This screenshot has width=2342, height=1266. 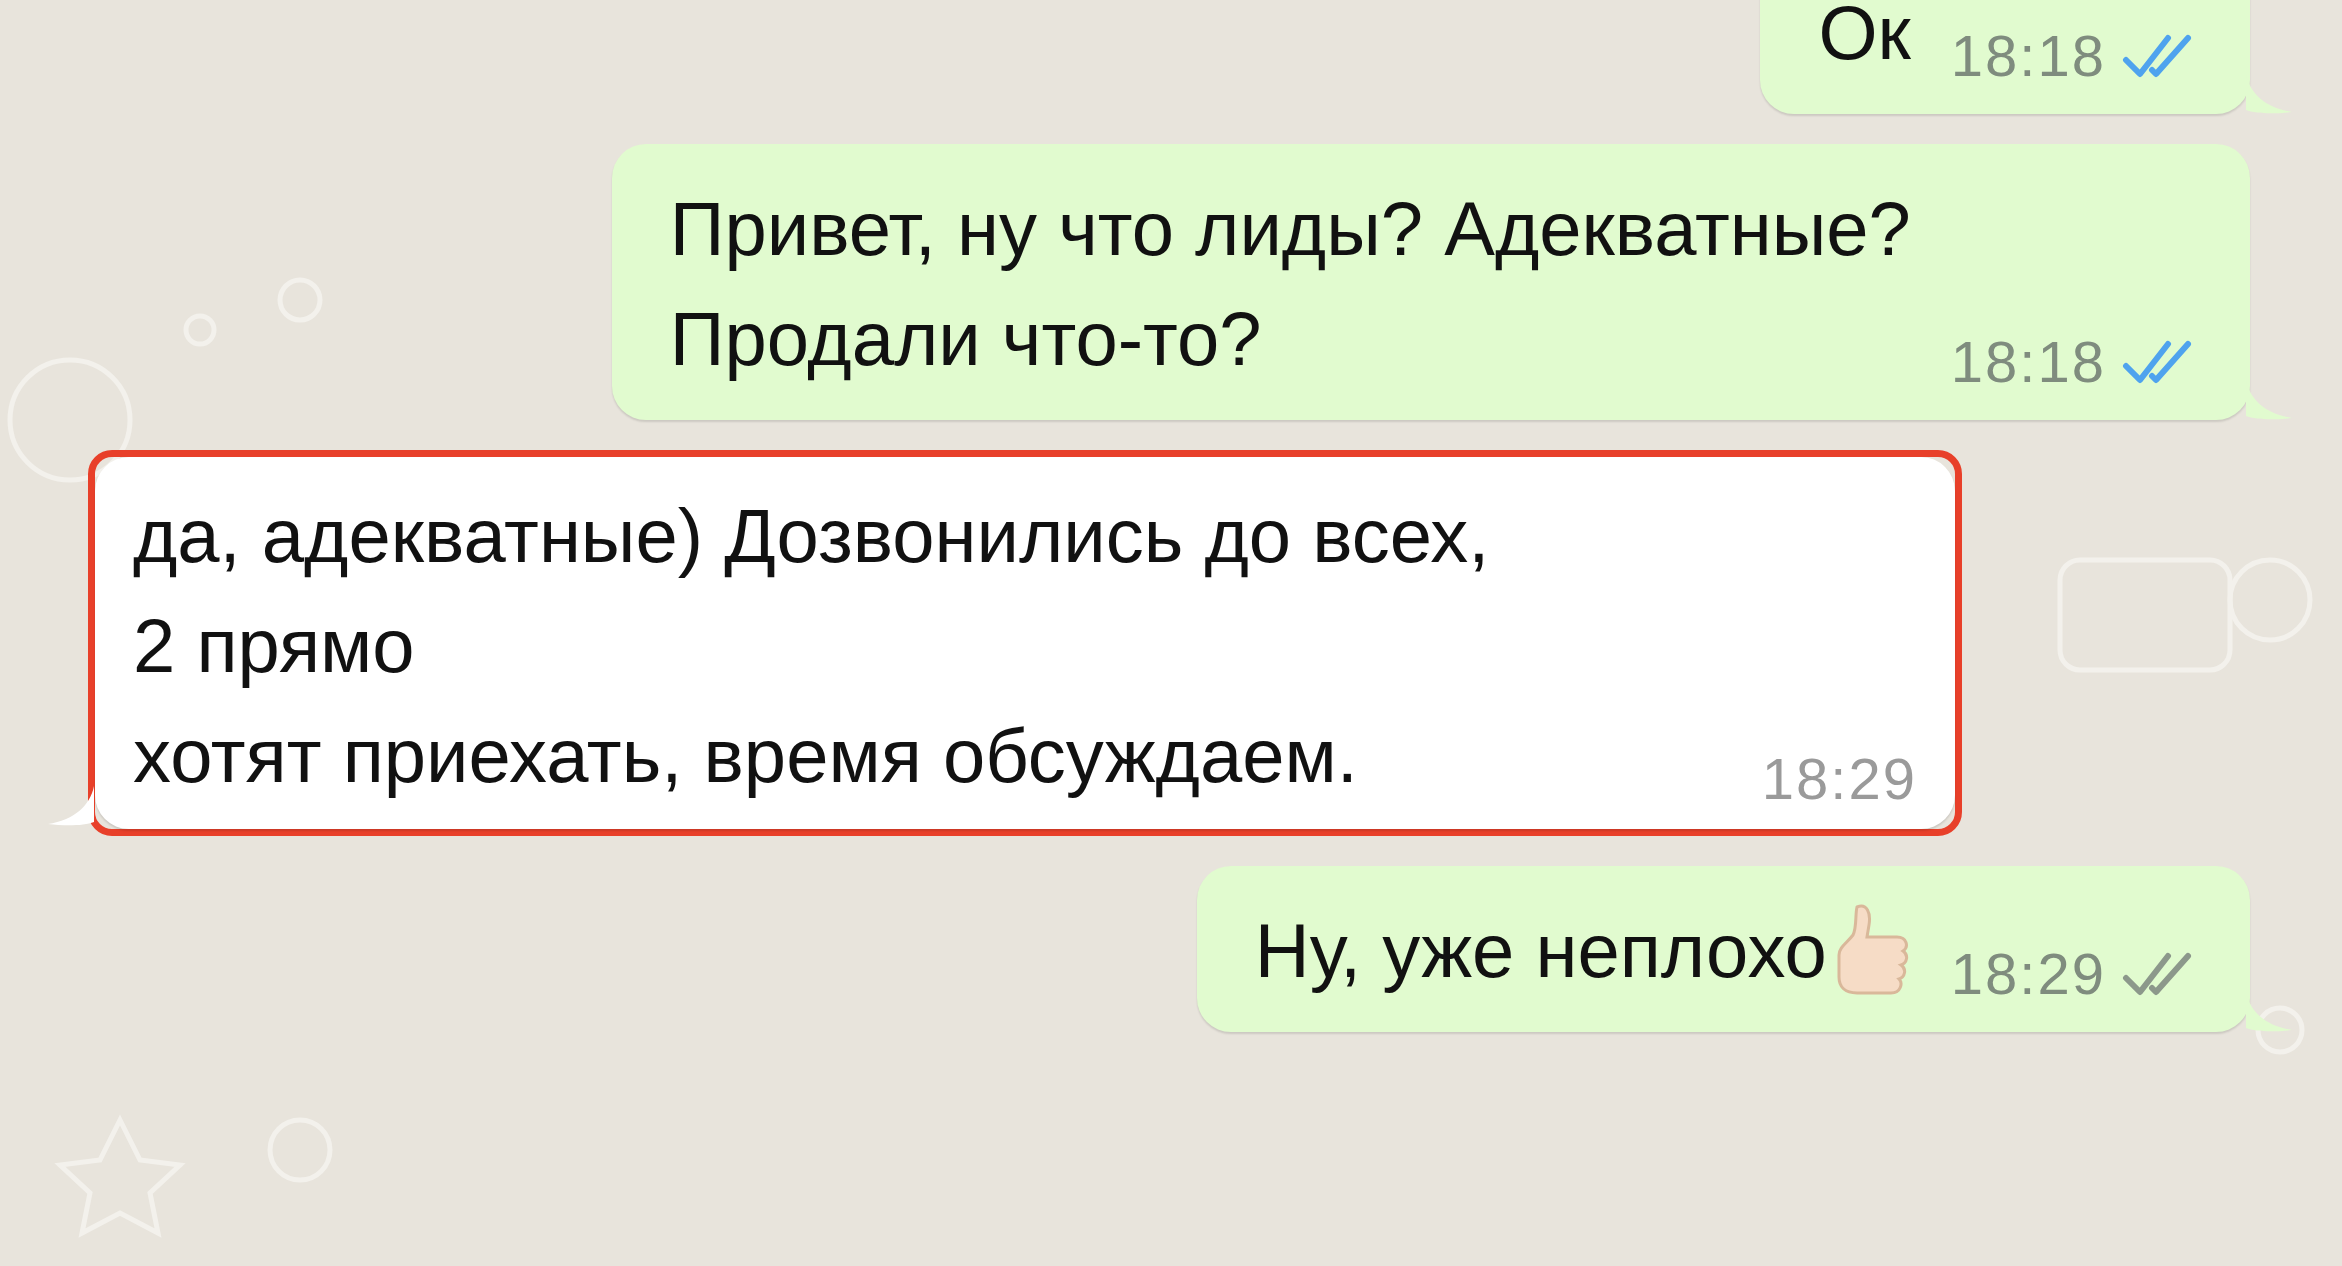 I want to click on message-text: Привет, ну что лиды? Адекватные? Продали что-то?, so click(x=1290, y=284).